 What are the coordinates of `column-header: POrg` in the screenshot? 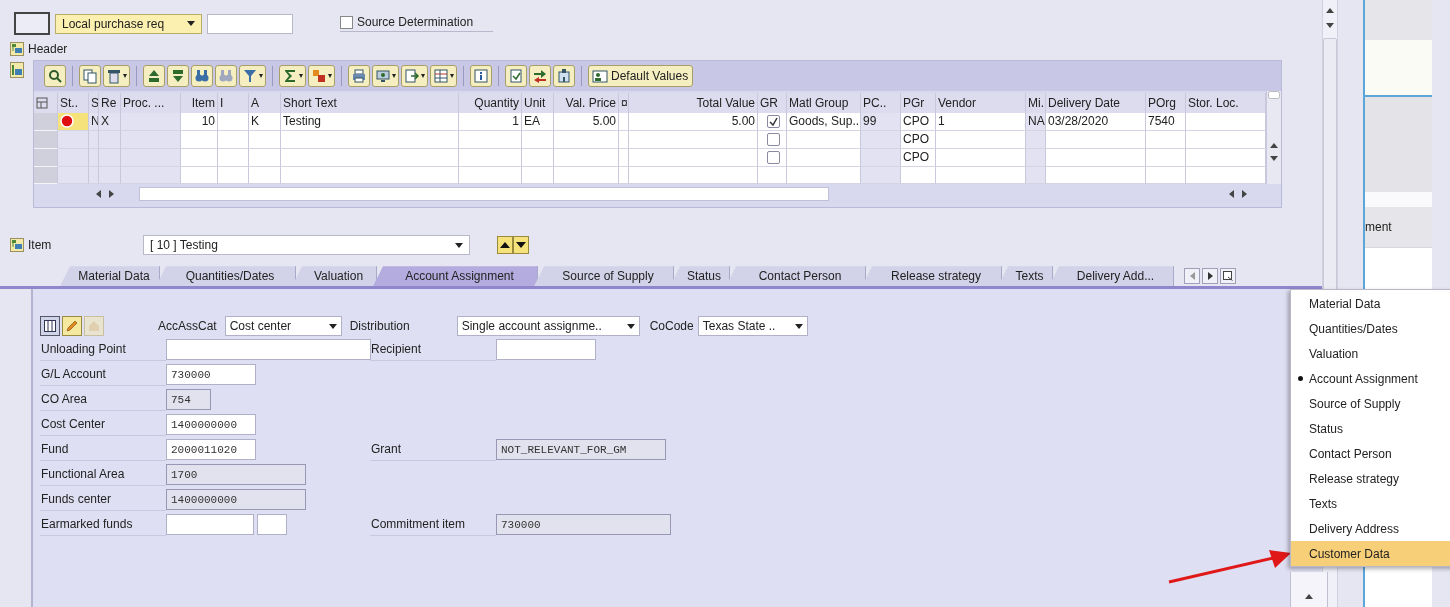 It's located at (1166, 102).